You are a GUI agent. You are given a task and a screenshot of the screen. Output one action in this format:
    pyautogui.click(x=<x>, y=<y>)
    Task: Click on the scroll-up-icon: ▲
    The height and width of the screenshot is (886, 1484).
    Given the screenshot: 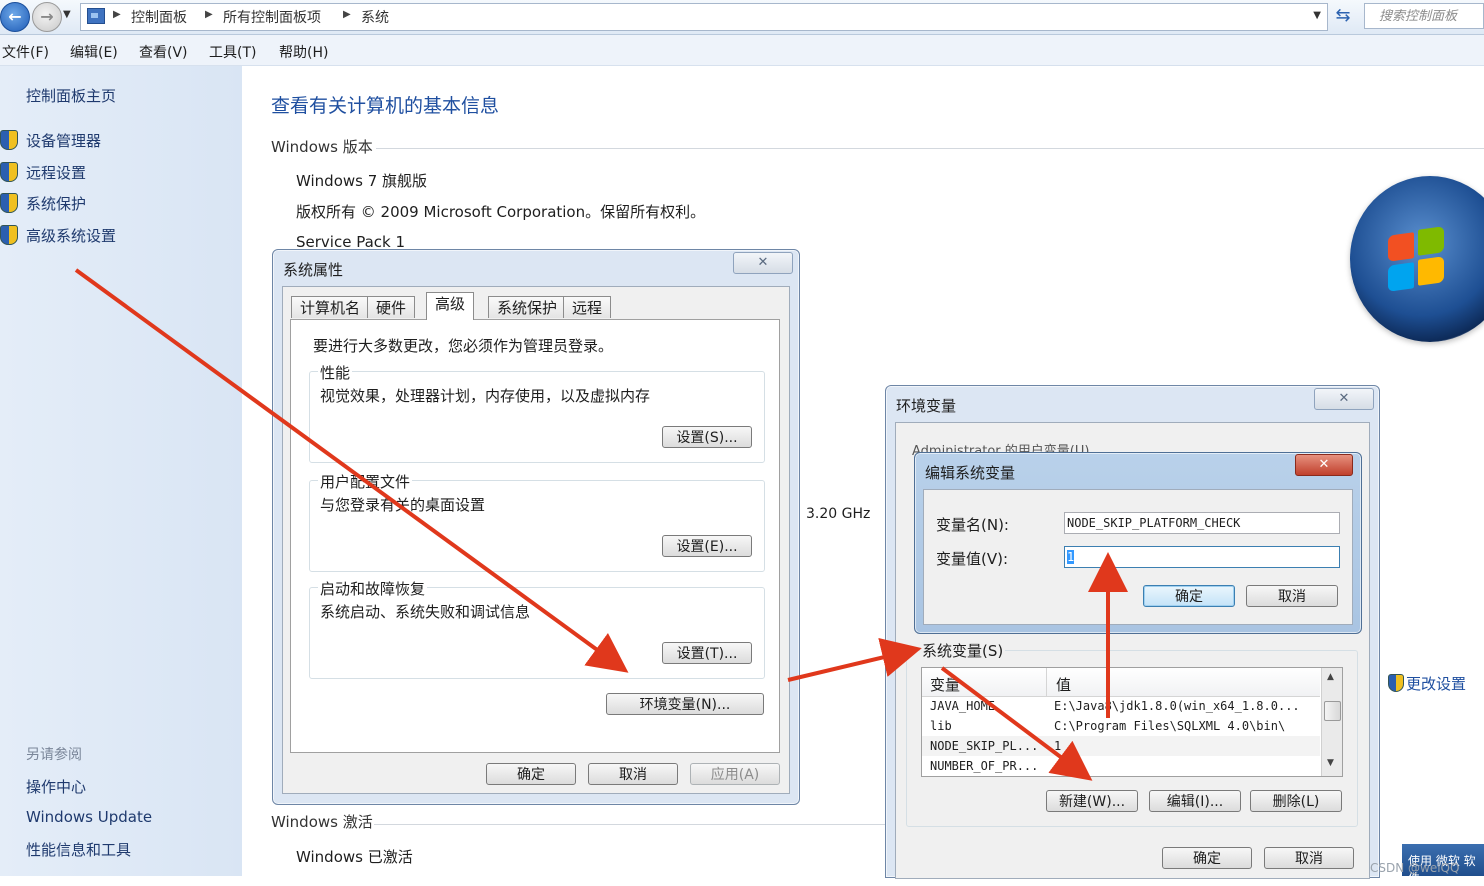 What is the action you would take?
    pyautogui.click(x=1330, y=677)
    